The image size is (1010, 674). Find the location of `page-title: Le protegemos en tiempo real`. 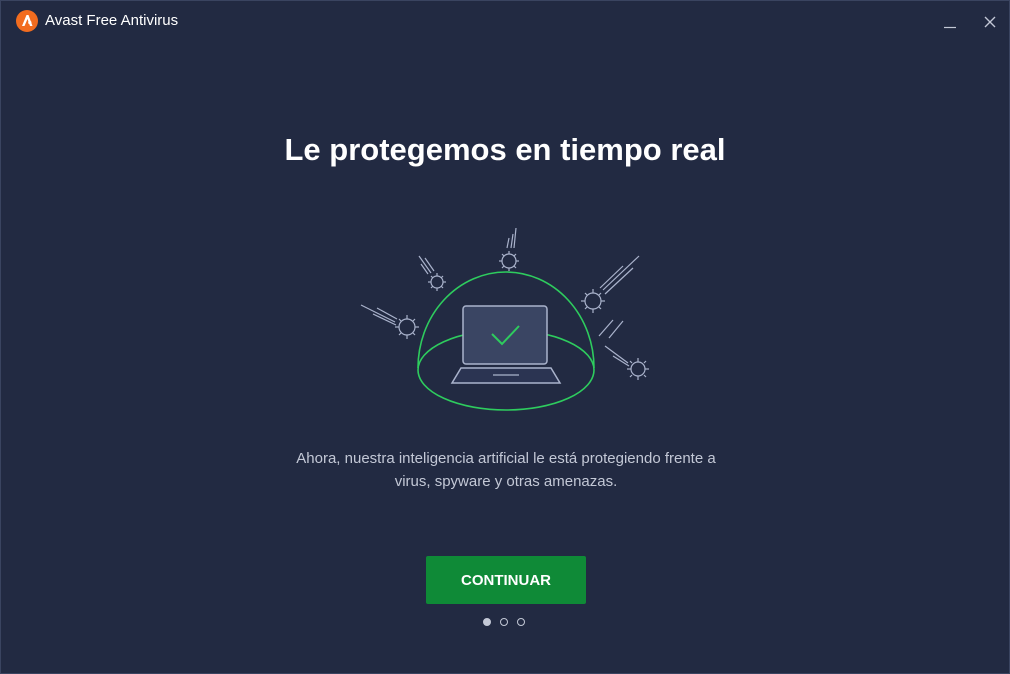

page-title: Le protegemos en tiempo real is located at coordinates (505, 149).